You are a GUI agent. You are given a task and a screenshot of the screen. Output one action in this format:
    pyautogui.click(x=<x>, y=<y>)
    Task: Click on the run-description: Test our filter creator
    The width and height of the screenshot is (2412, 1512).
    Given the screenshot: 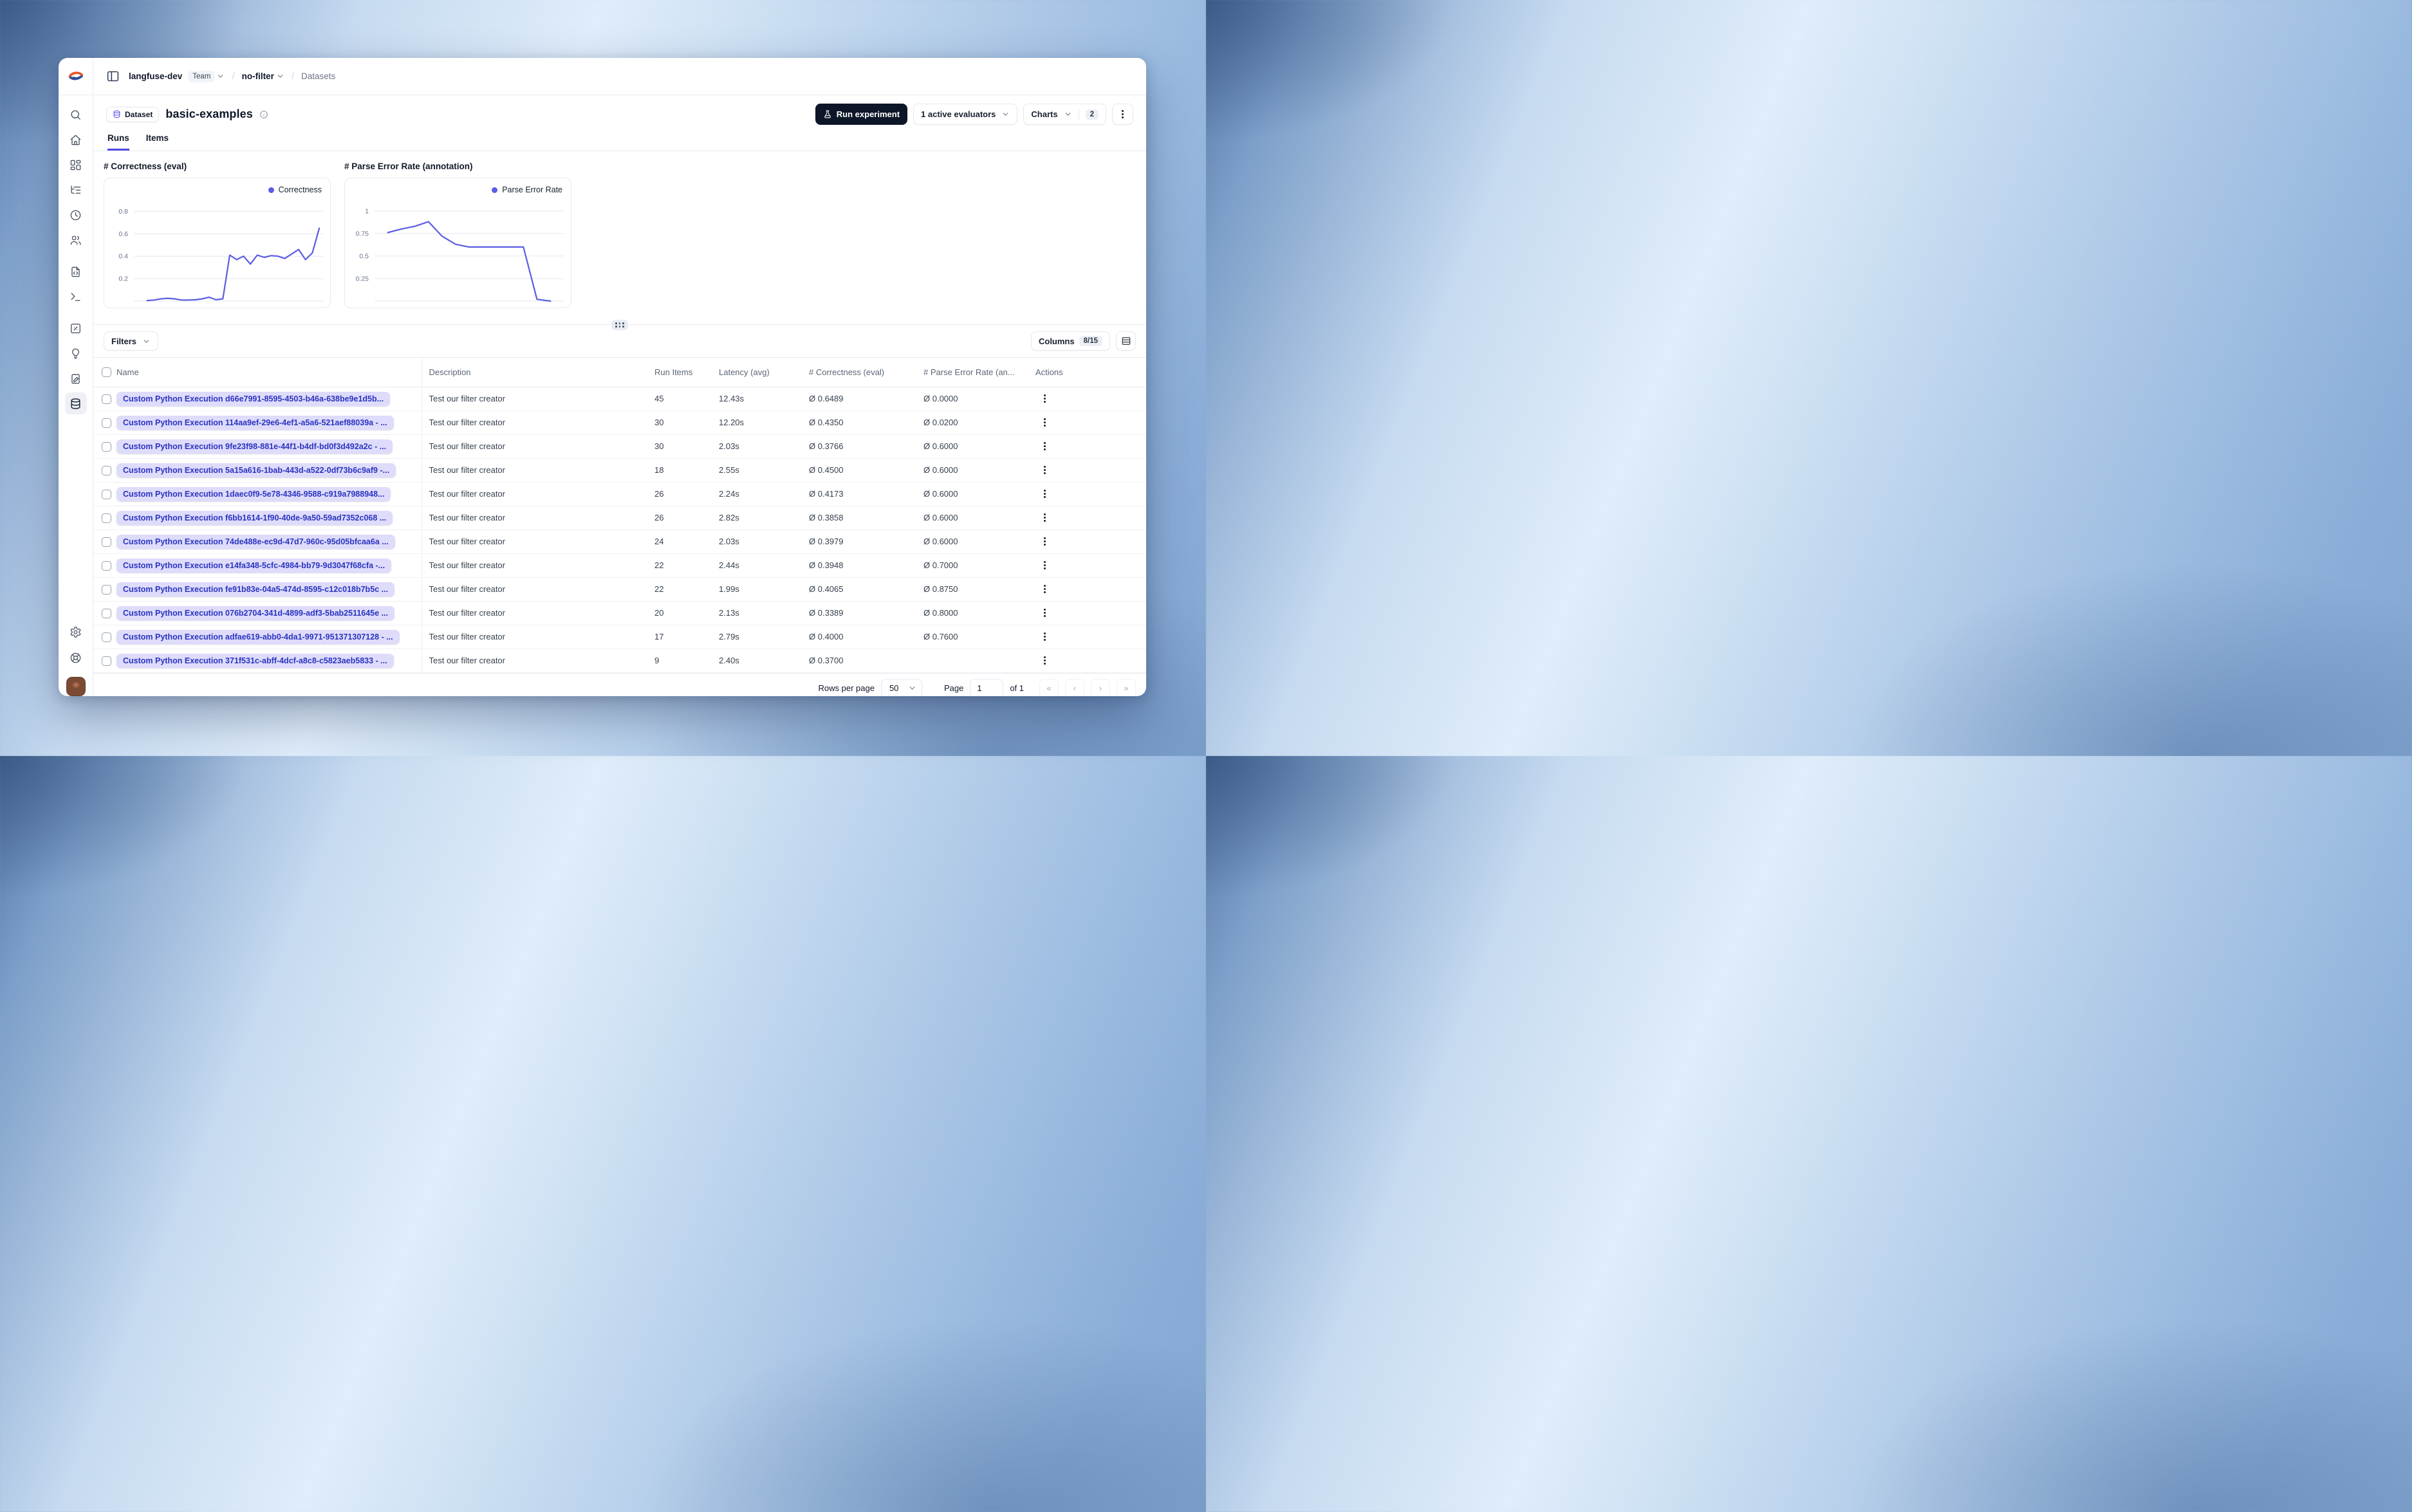 What is the action you would take?
    pyautogui.click(x=536, y=589)
    